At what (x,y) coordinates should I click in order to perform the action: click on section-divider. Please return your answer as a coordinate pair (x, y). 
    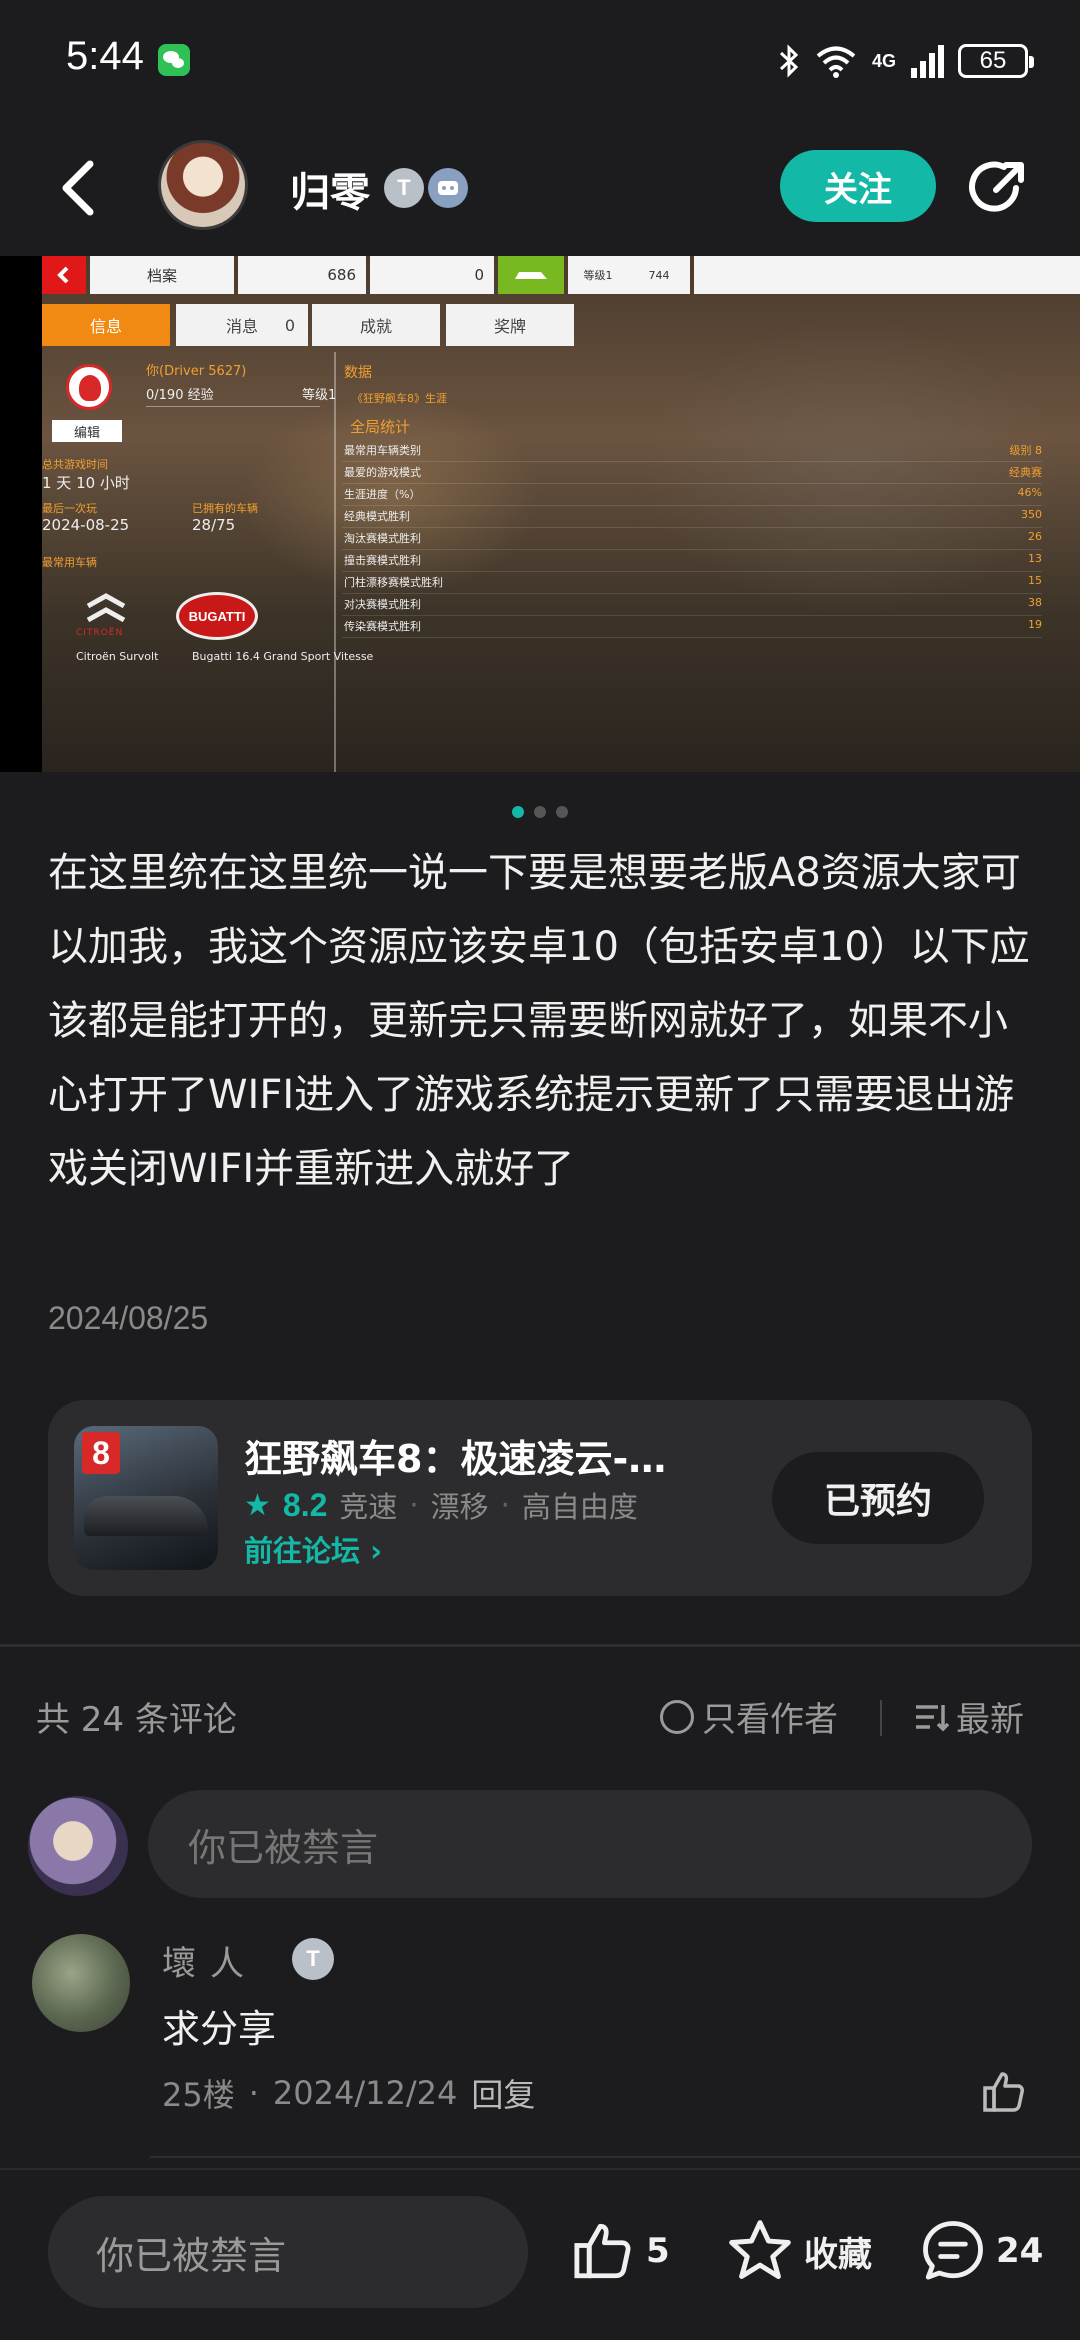
    Looking at the image, I should click on (540, 1645).